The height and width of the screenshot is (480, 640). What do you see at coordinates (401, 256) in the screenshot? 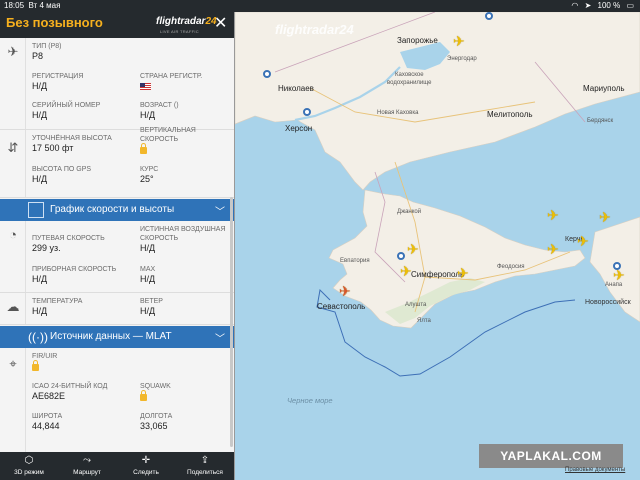
I see `airport-pin-simferopol` at bounding box center [401, 256].